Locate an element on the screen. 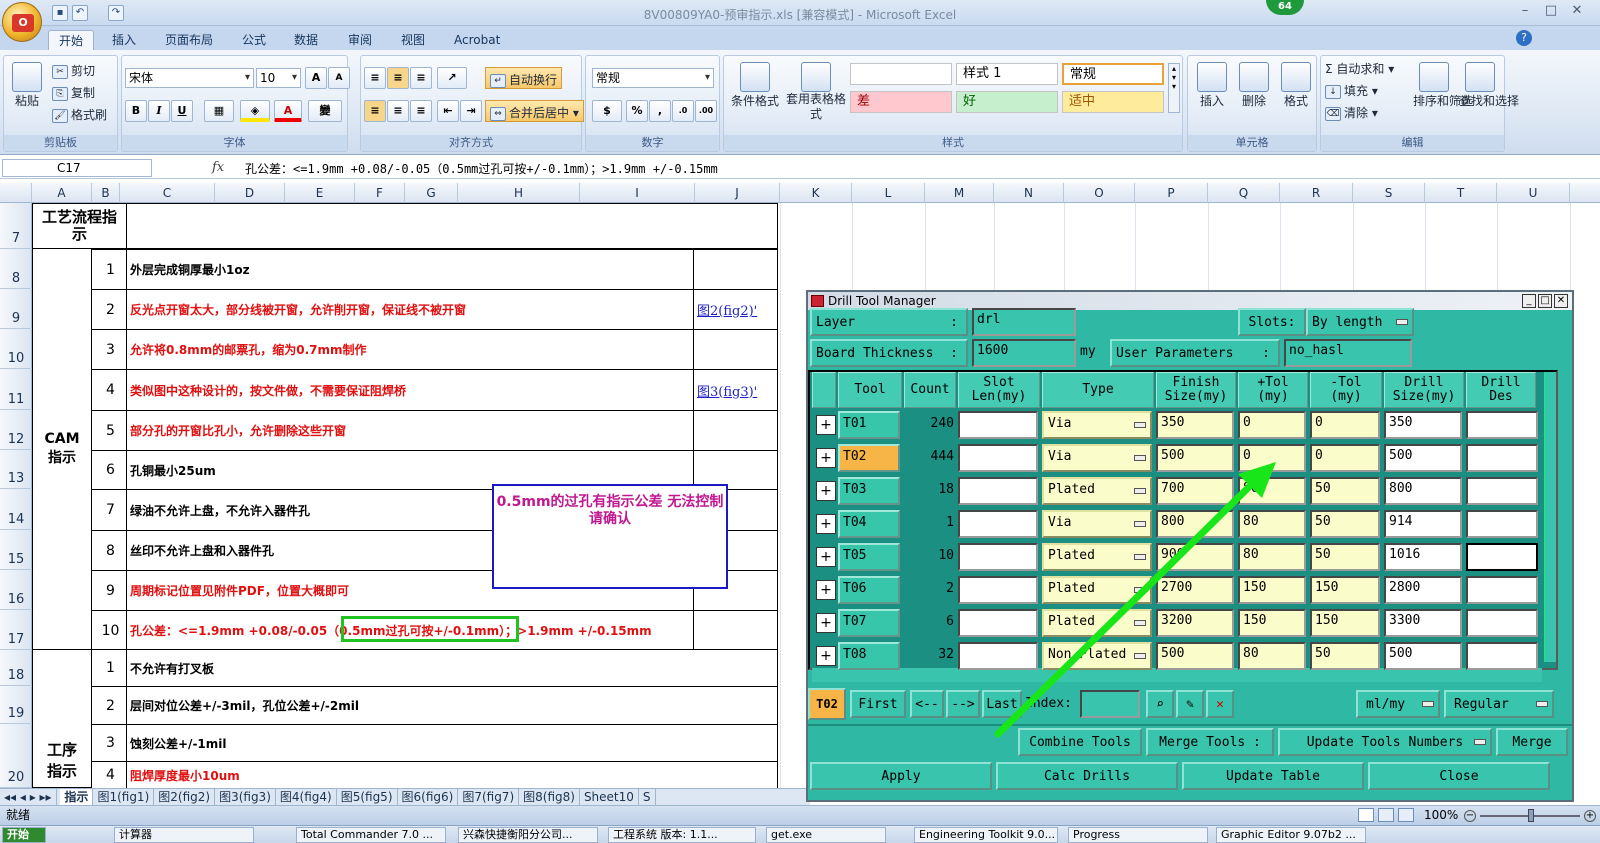  process-item-number: 1 is located at coordinates (109, 668).